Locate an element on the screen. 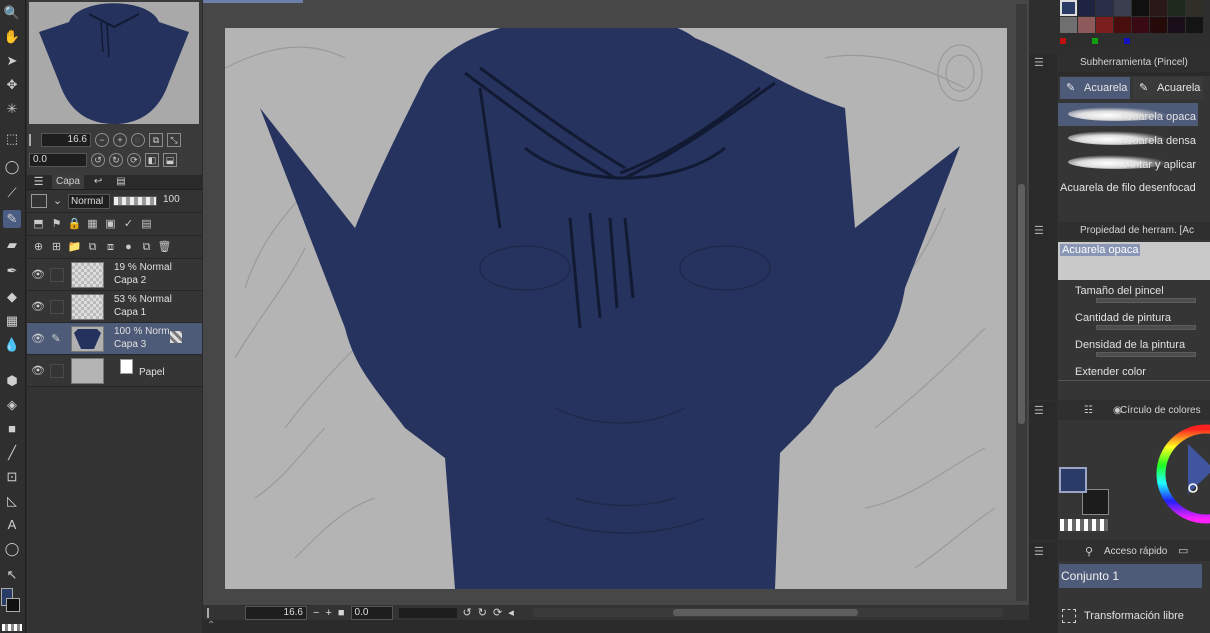 The image size is (1210, 633). blend-icon: 💧 is located at coordinates (12, 345).